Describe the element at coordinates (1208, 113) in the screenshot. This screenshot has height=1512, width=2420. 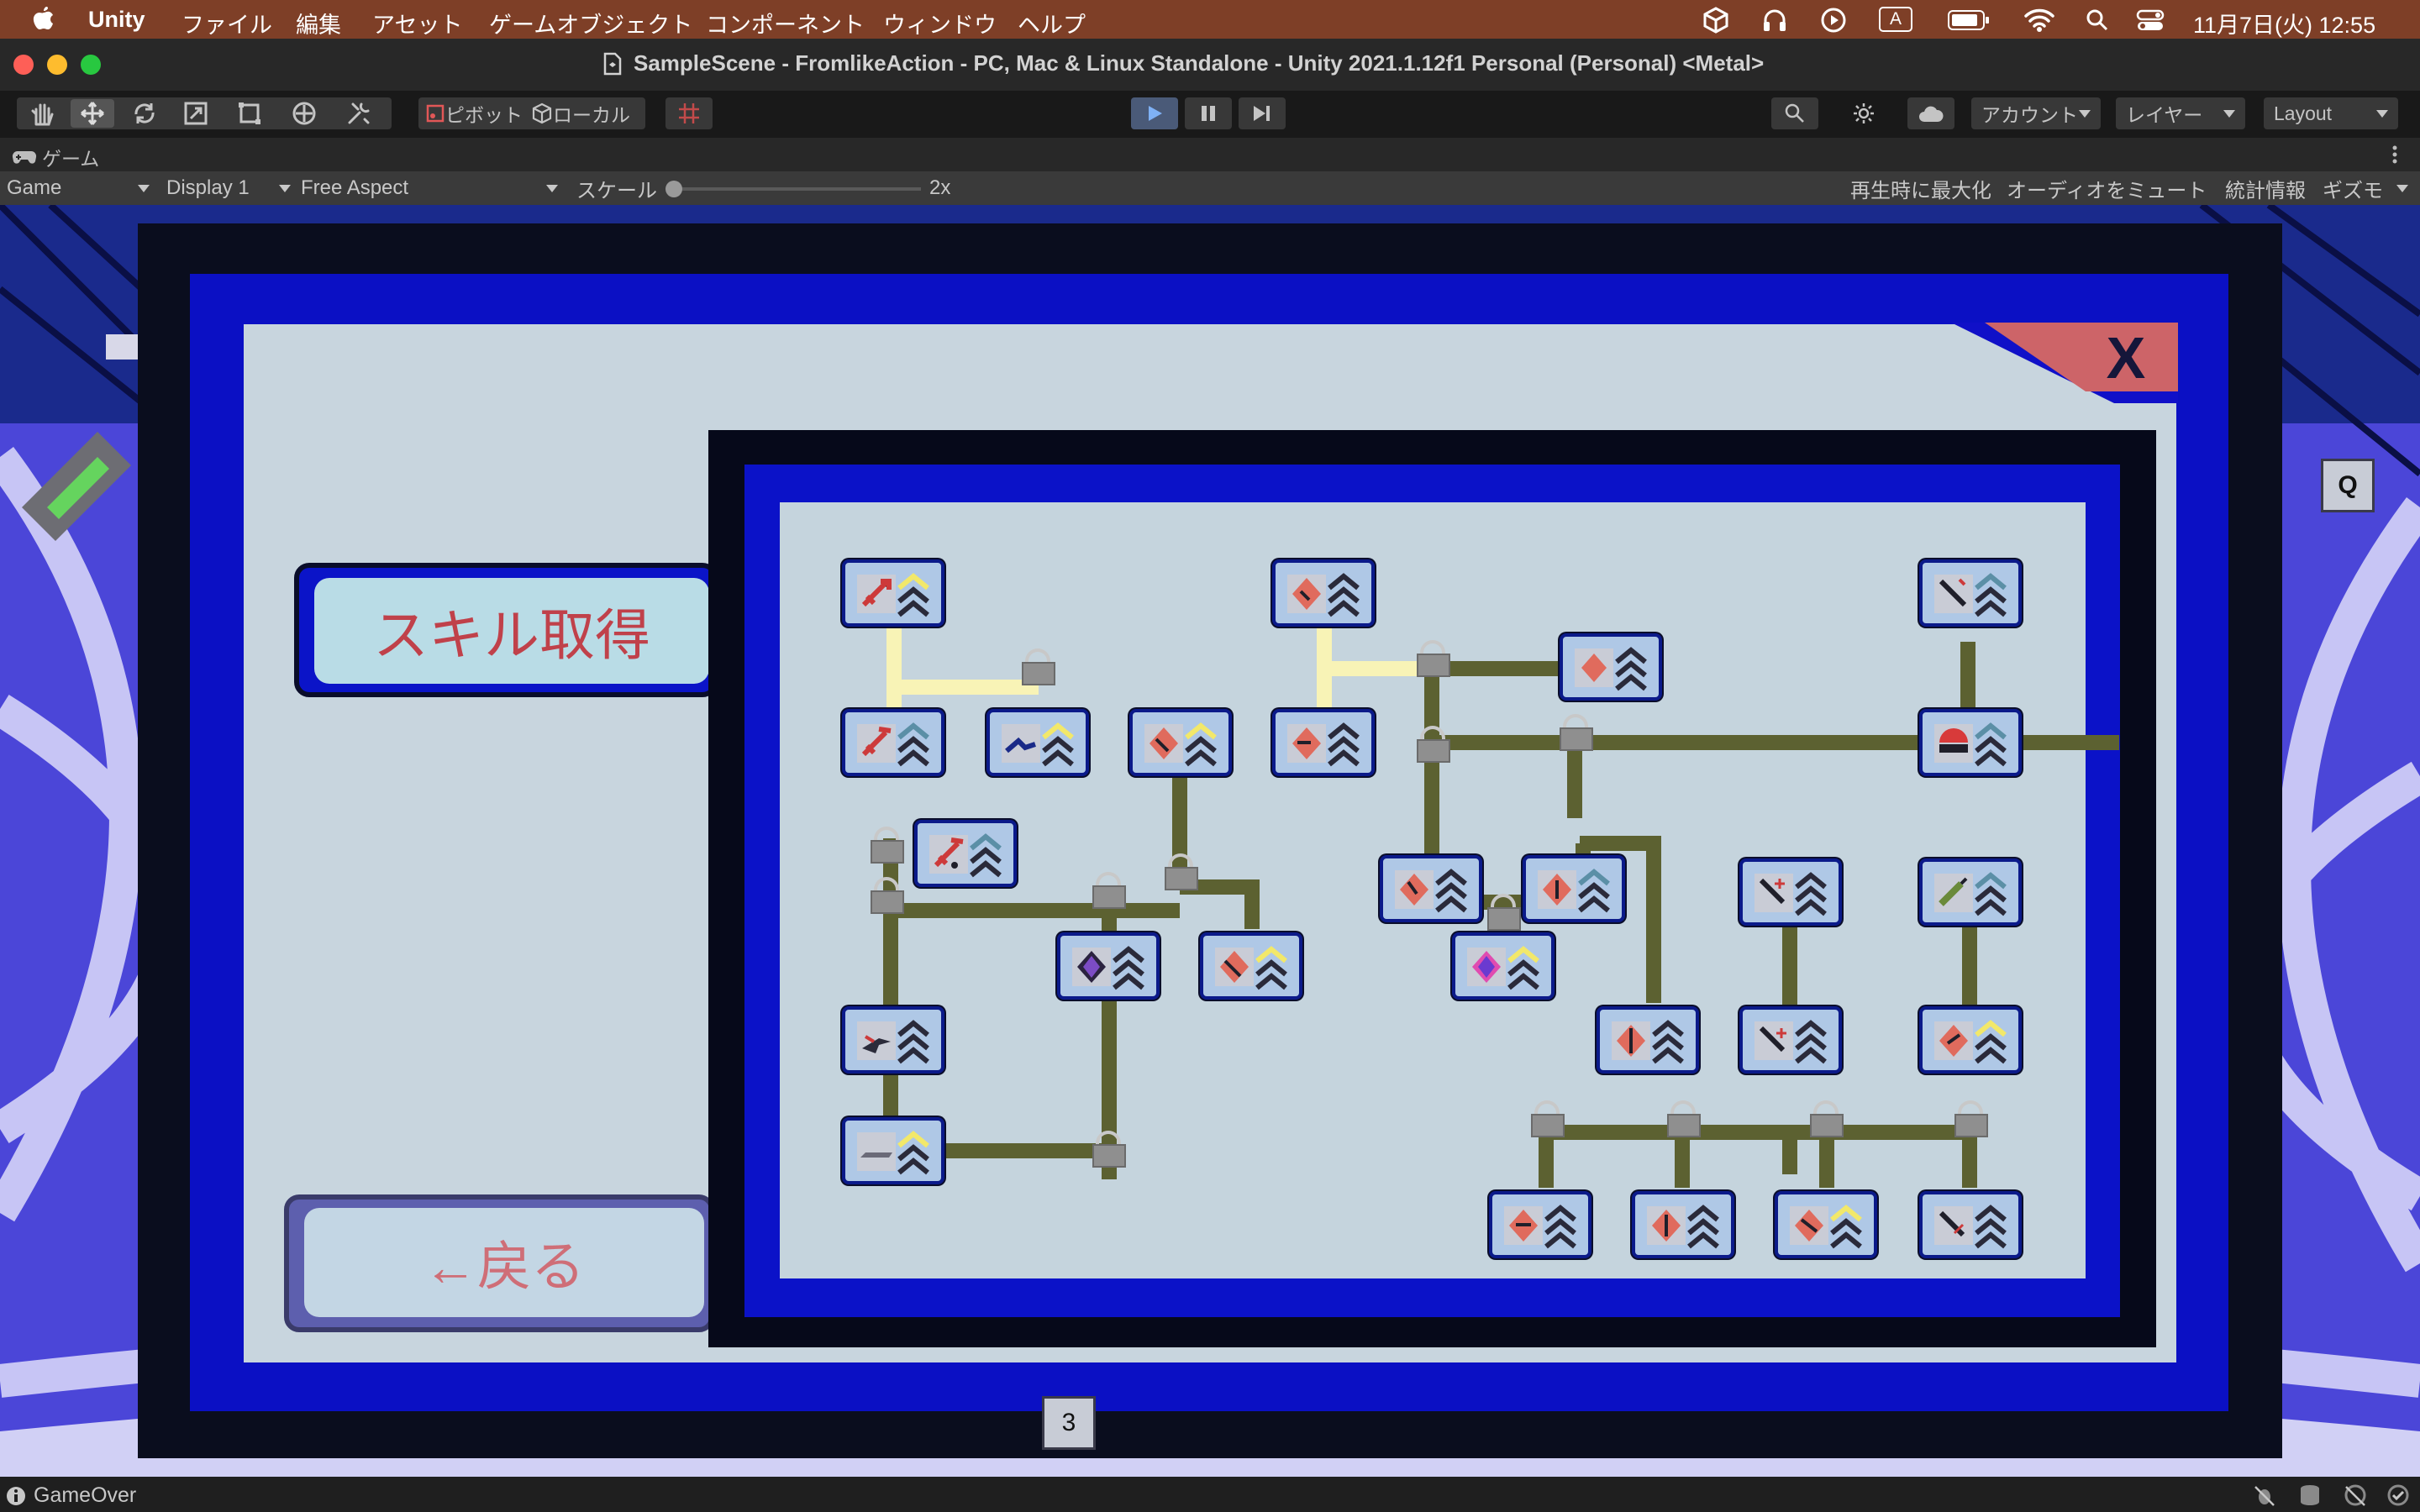
I see `pause-button` at that location.